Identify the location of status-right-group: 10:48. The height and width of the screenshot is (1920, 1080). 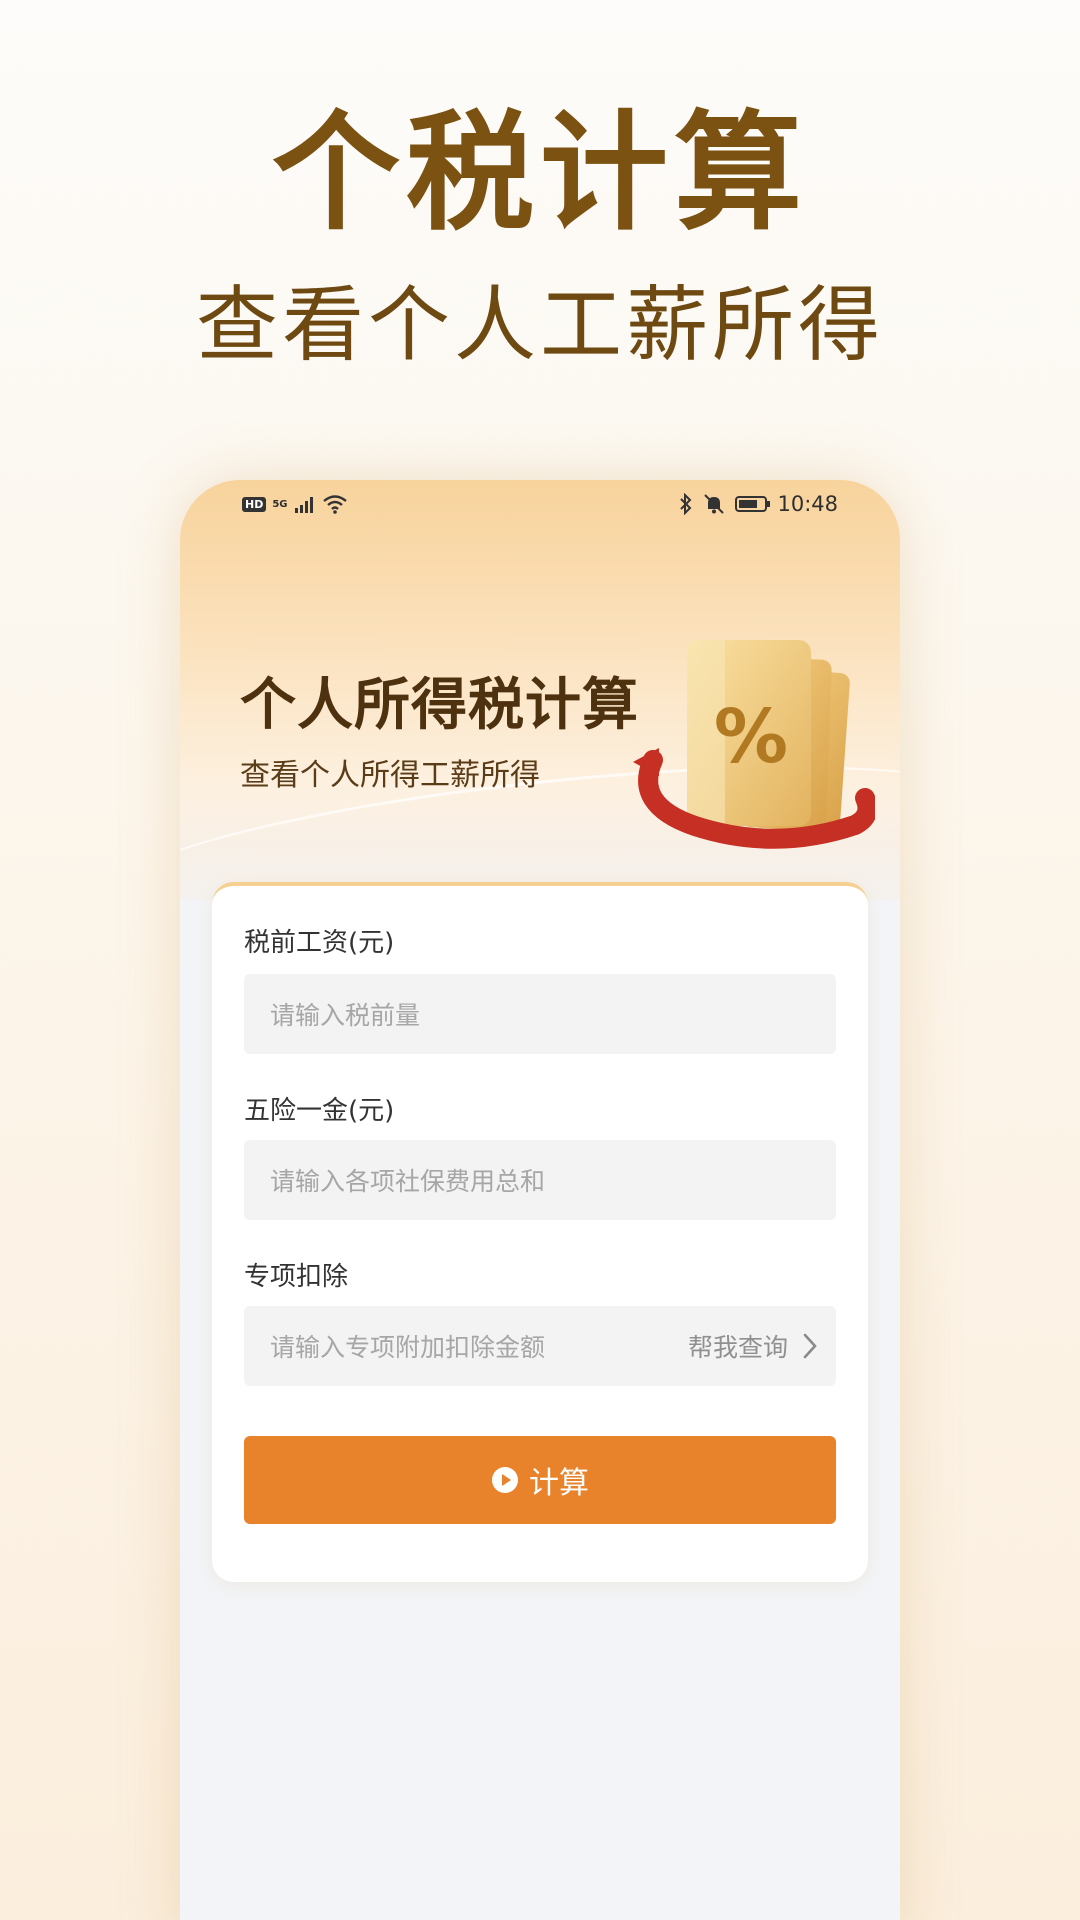
(758, 504).